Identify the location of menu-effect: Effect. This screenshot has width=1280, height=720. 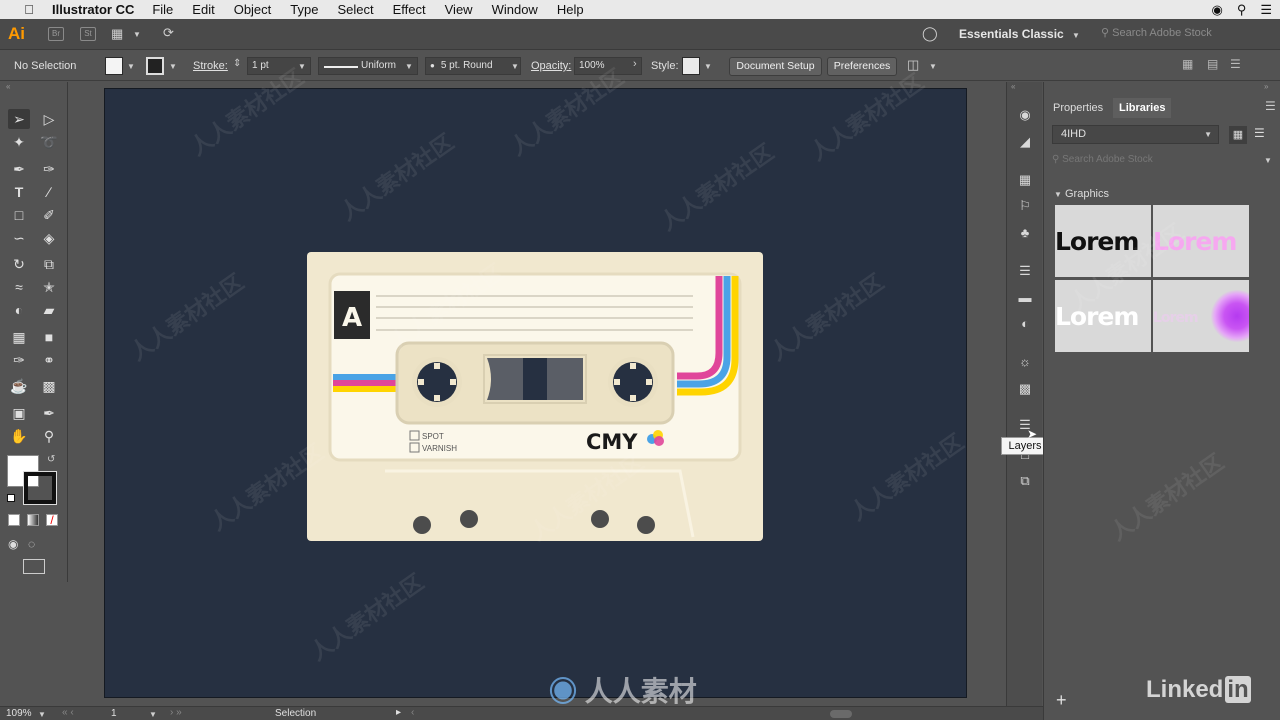
(409, 9).